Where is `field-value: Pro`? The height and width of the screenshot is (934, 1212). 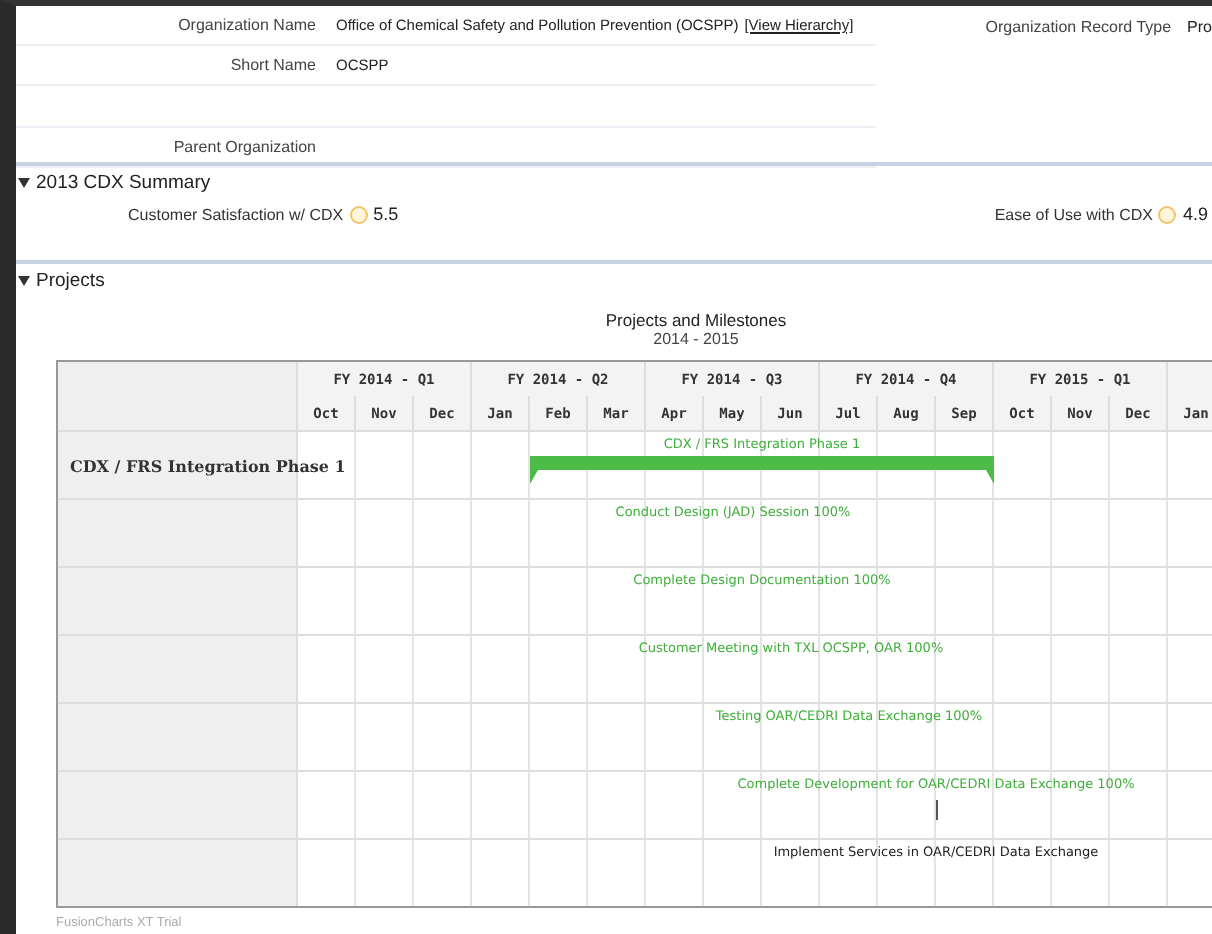 field-value: Pro is located at coordinates (1199, 29).